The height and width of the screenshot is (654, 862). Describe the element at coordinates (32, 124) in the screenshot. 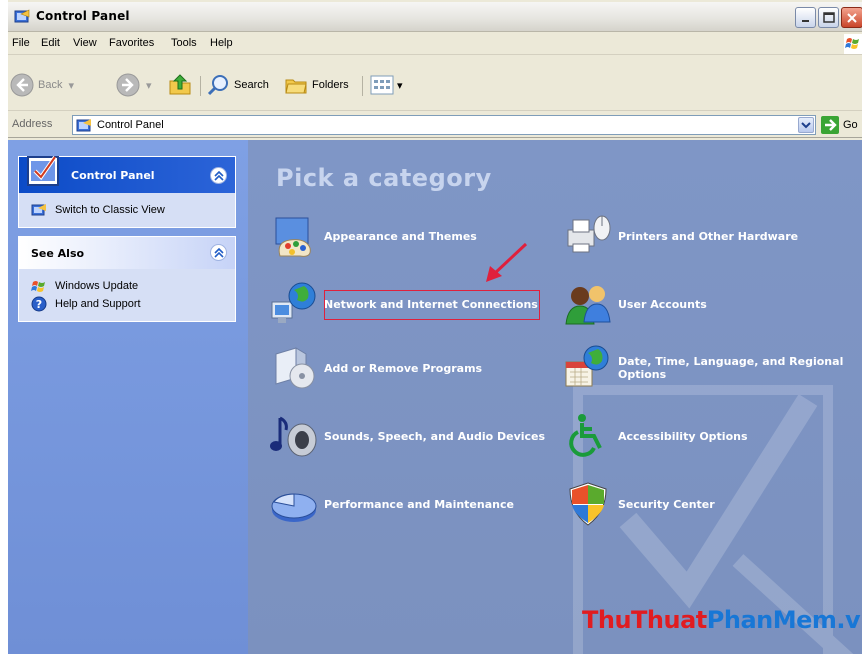

I see `address-label: Address` at that location.